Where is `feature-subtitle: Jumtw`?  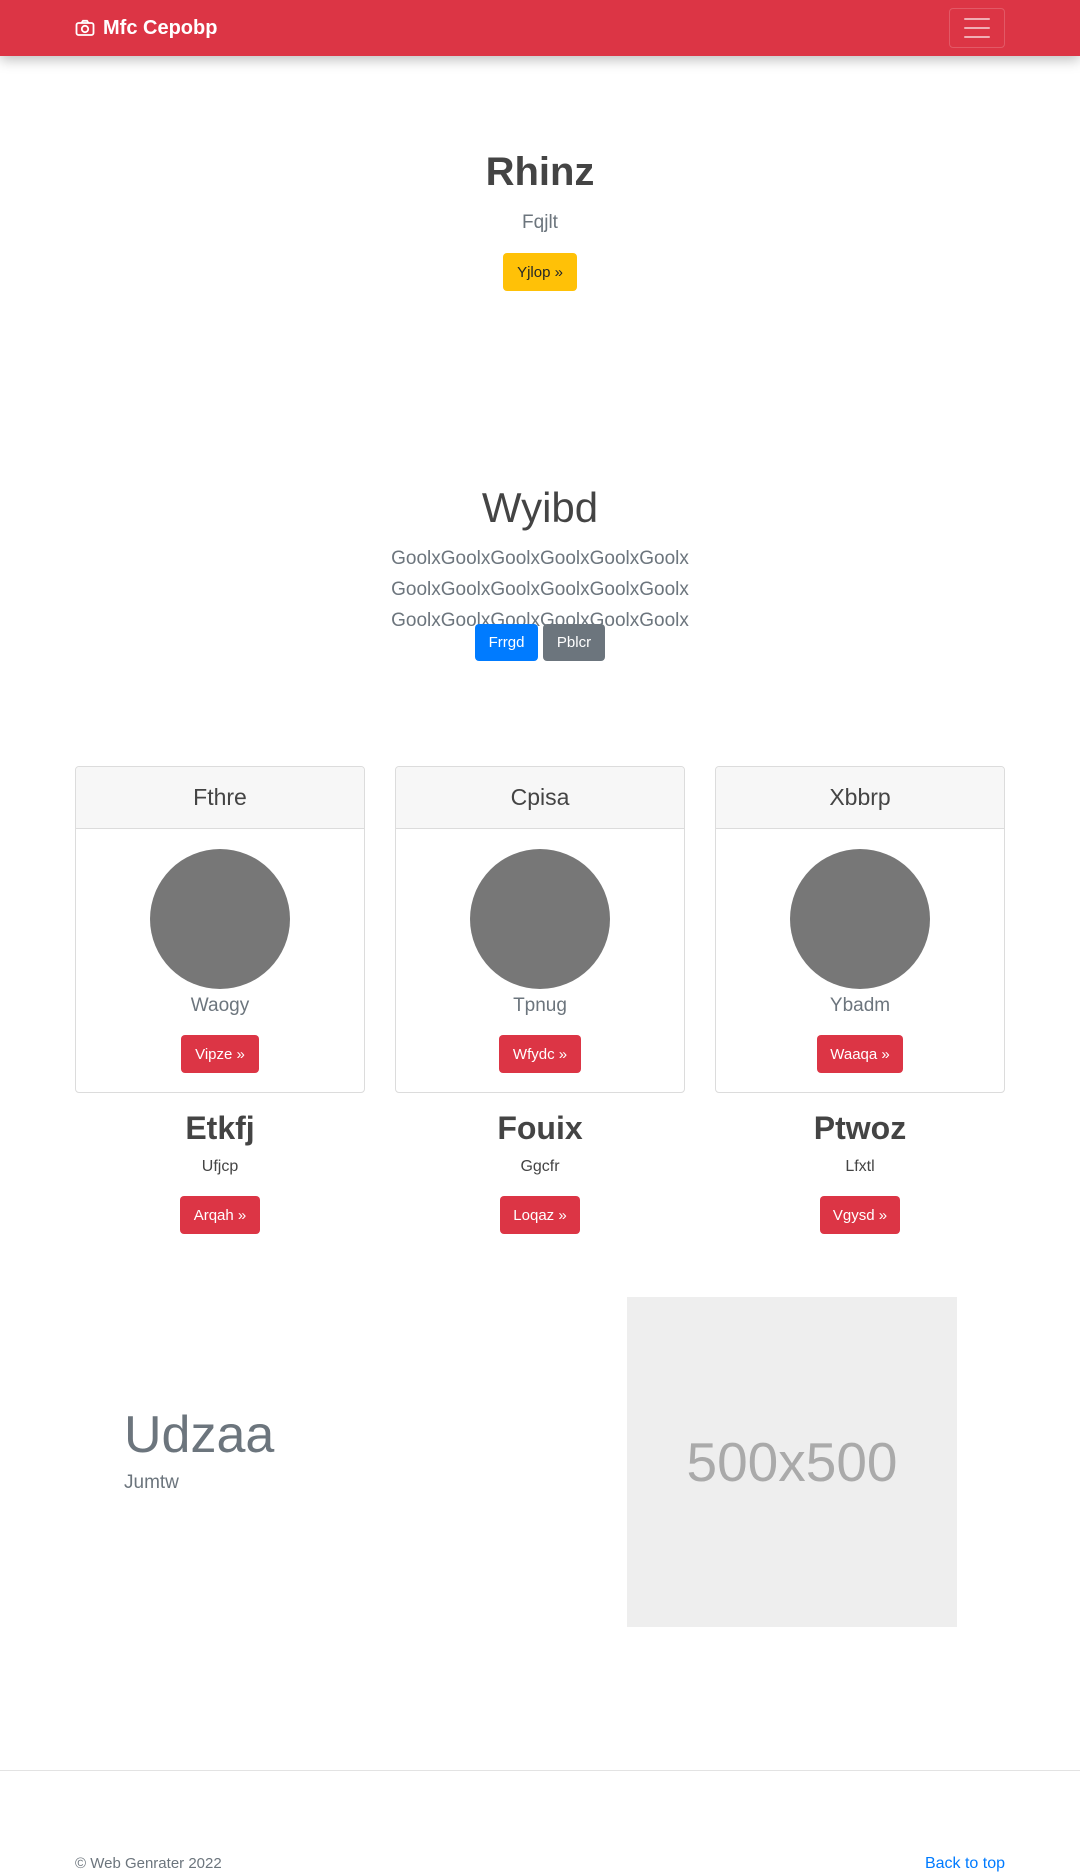
feature-subtitle: Jumtw is located at coordinates (151, 1482).